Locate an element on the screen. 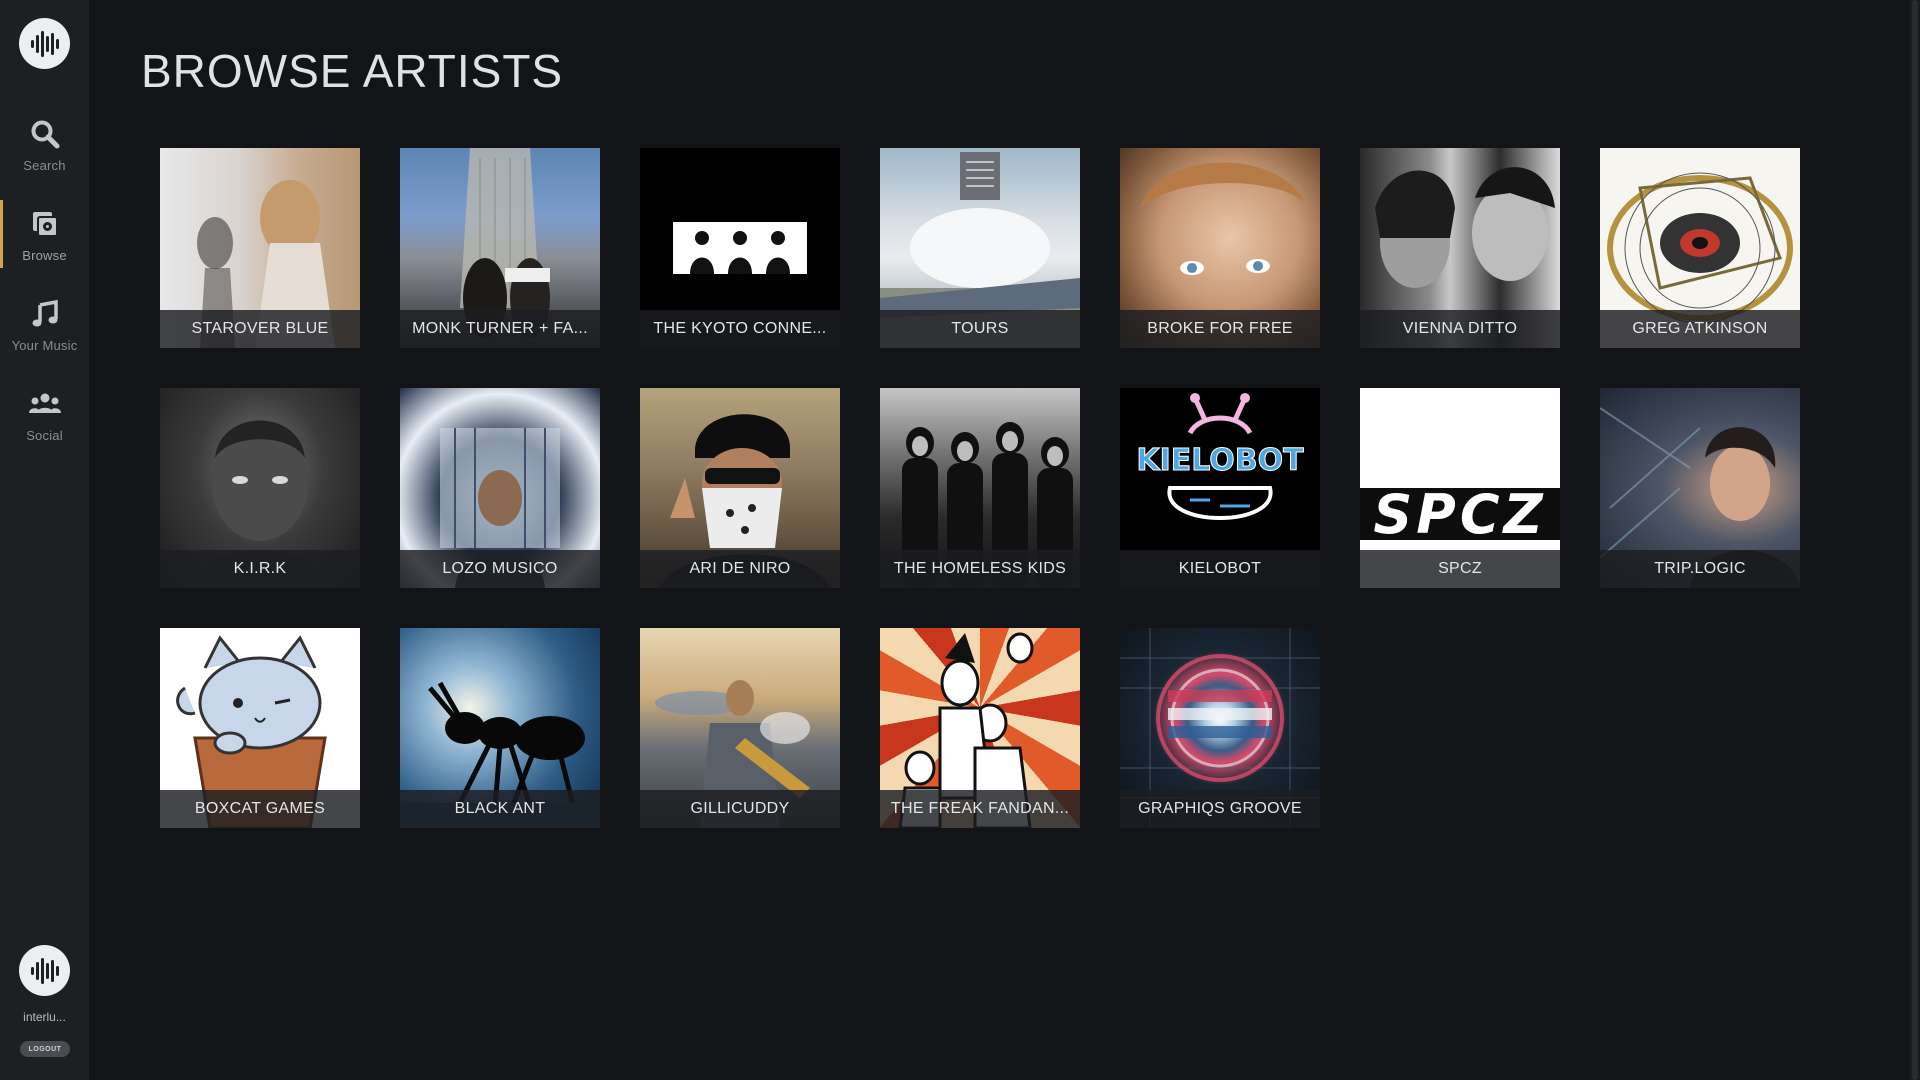 The width and height of the screenshot is (1920, 1080). artist-card: BLACK ANT is located at coordinates (500, 728).